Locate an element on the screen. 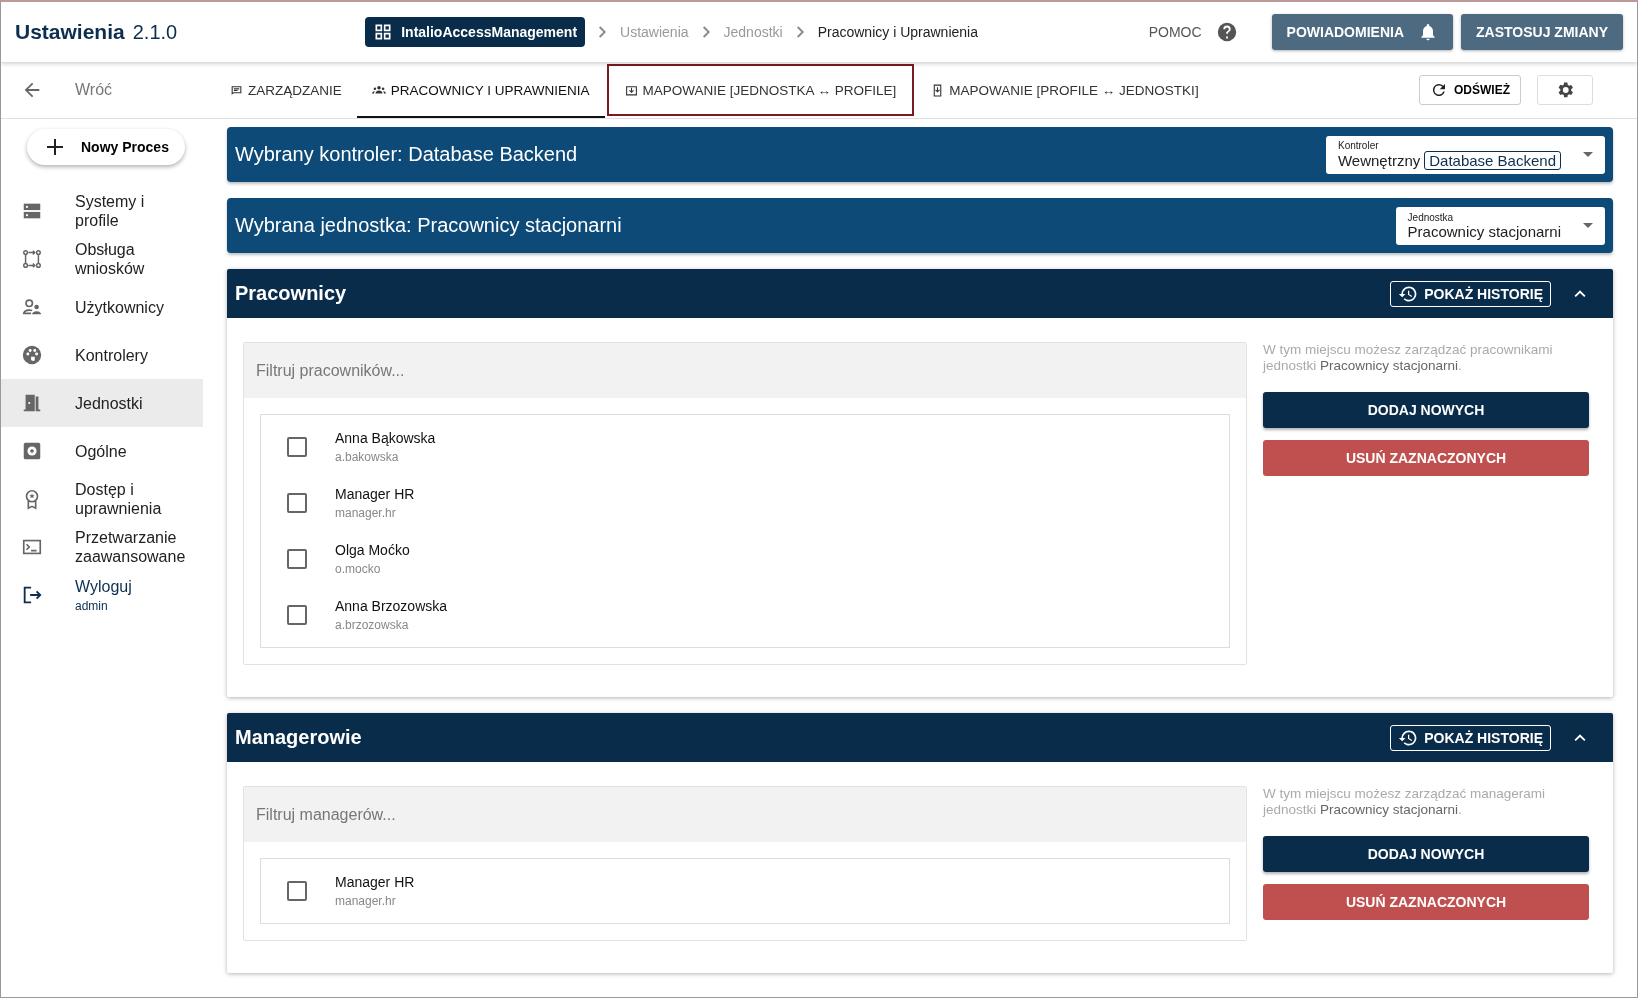 The width and height of the screenshot is (1638, 998). new-process-button: Nowy Proces is located at coordinates (106, 147).